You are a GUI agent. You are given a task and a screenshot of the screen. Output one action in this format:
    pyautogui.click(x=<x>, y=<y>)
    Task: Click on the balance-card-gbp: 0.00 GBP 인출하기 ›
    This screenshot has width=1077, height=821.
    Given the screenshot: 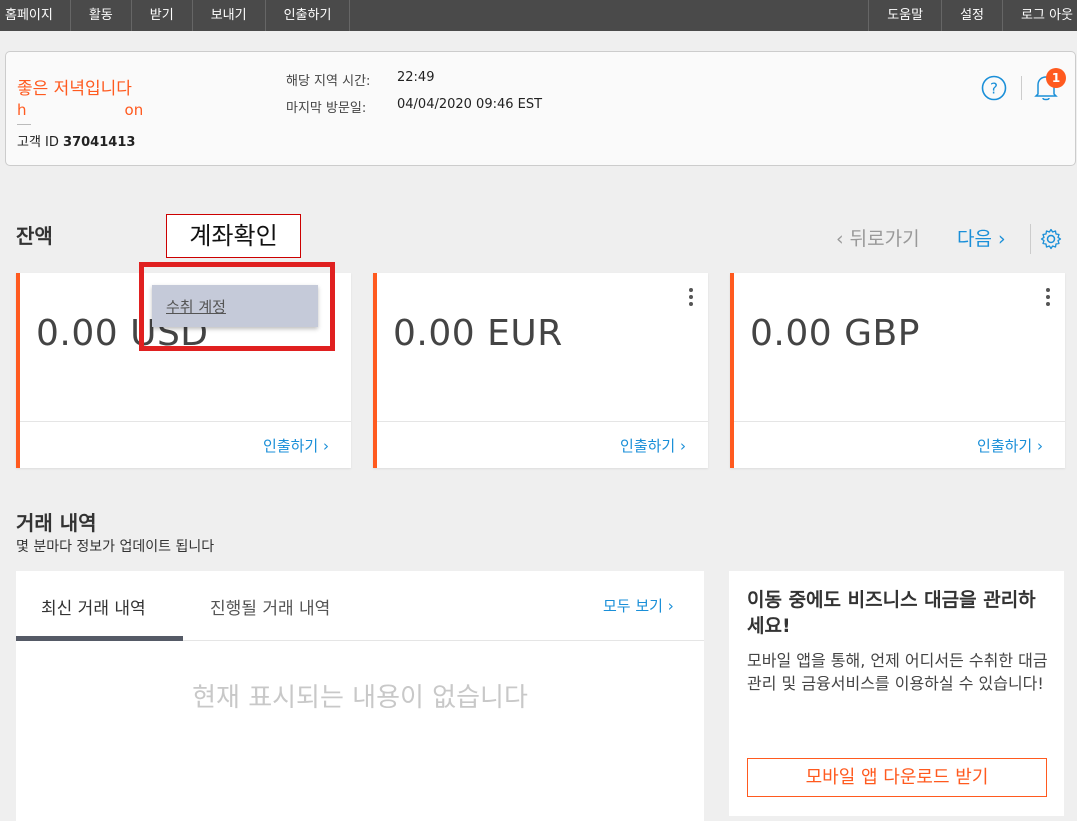 What is the action you would take?
    pyautogui.click(x=897, y=370)
    